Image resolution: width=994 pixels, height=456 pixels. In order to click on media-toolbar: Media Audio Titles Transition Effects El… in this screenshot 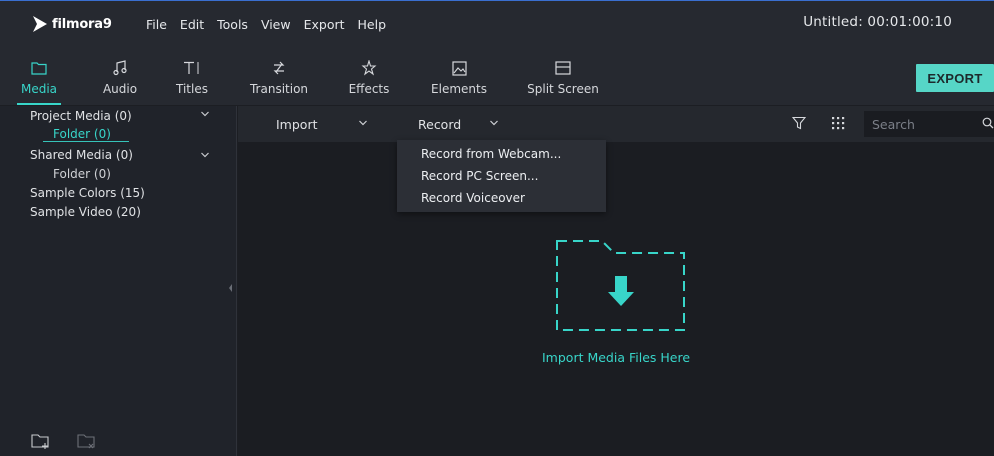, I will do `click(497, 77)`.